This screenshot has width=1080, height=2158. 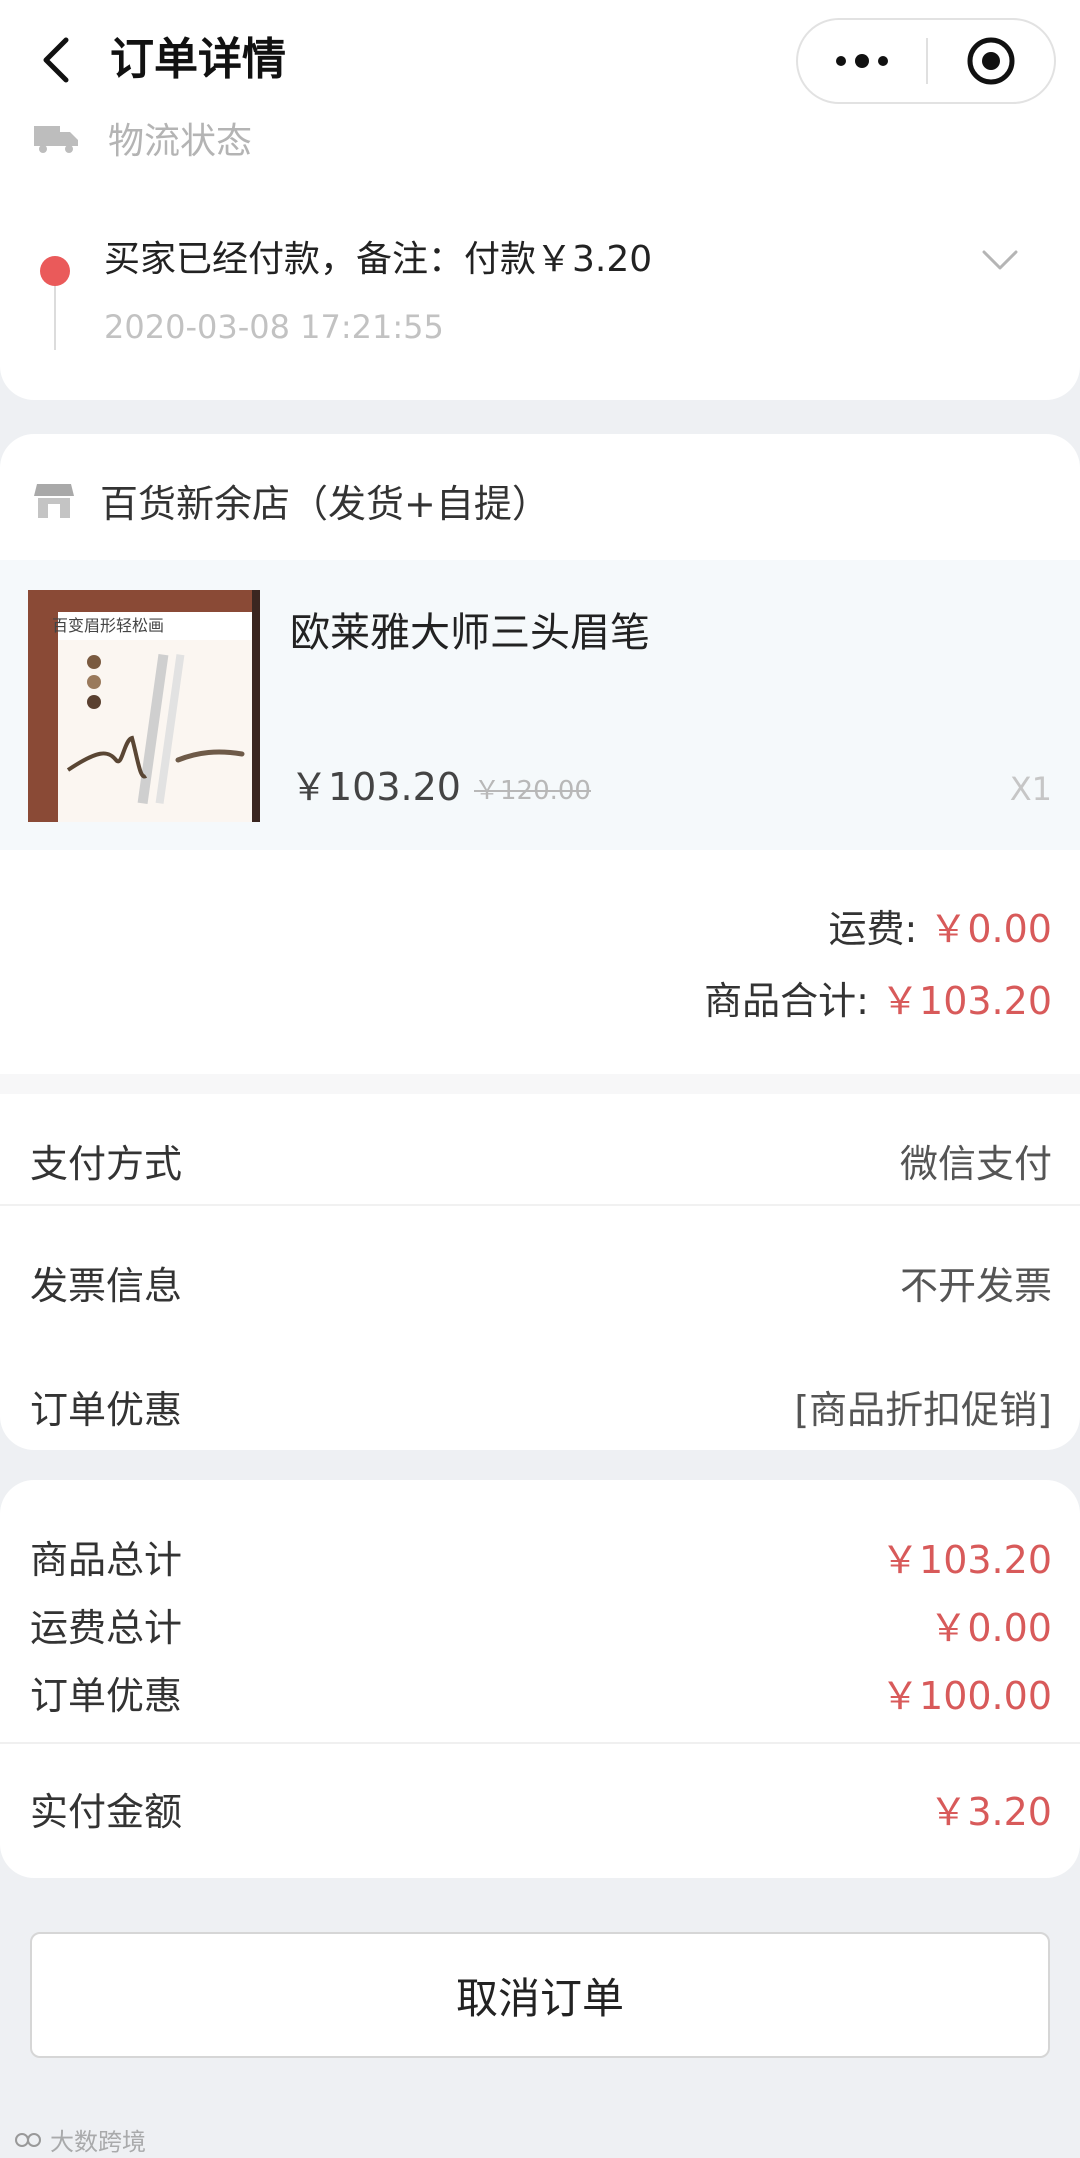 What do you see at coordinates (540, 1160) in the screenshot?
I see `payment-method-row: 支付方式 微信支付` at bounding box center [540, 1160].